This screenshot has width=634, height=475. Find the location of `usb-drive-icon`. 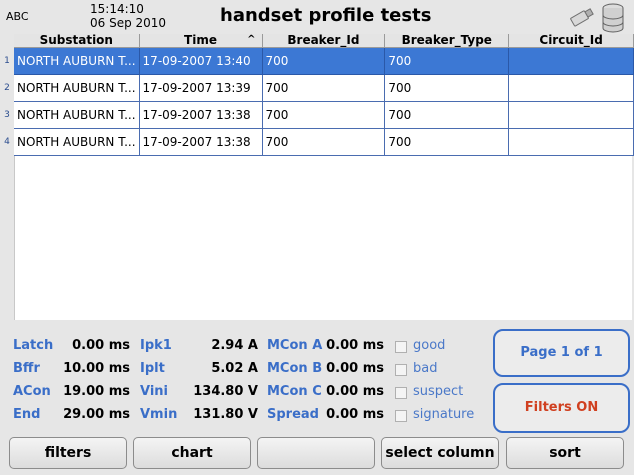

usb-drive-icon is located at coordinates (581, 17).